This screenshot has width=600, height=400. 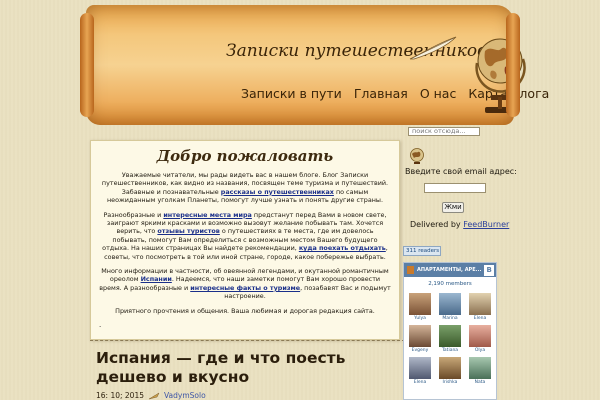 I want to click on vk-member: Nata, so click(x=480, y=371).